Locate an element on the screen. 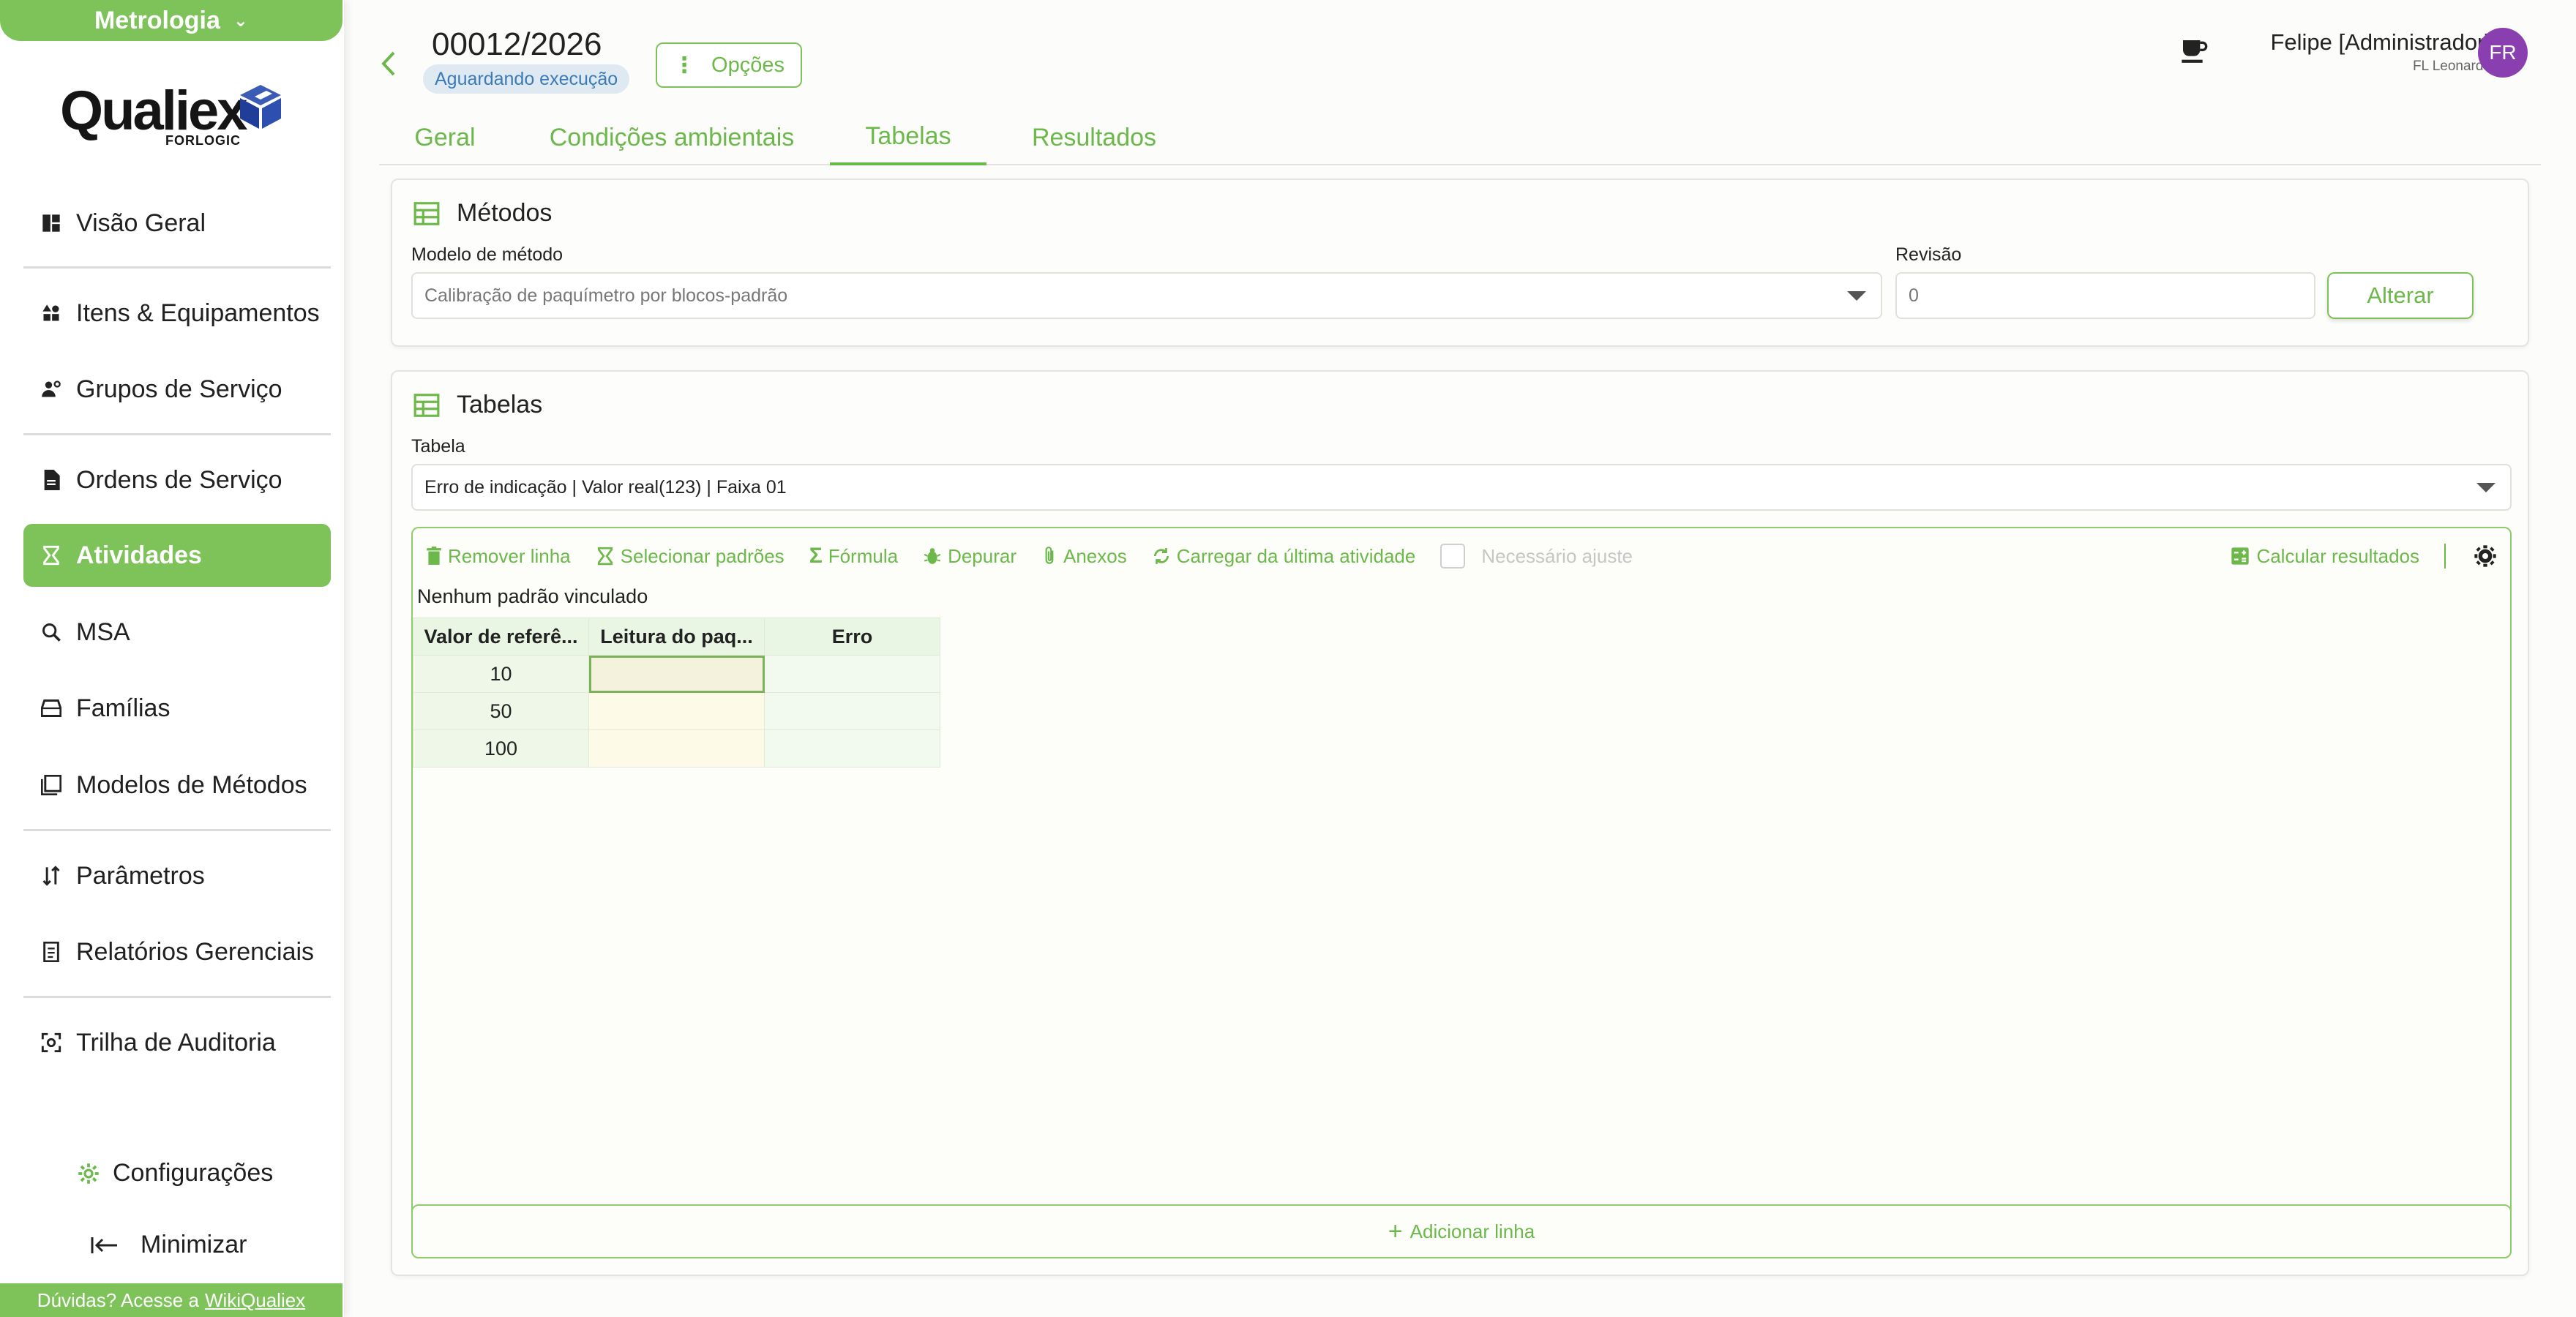  user-menu: Felipe [Administrador] FL Leonardo is located at coordinates (2380, 52).